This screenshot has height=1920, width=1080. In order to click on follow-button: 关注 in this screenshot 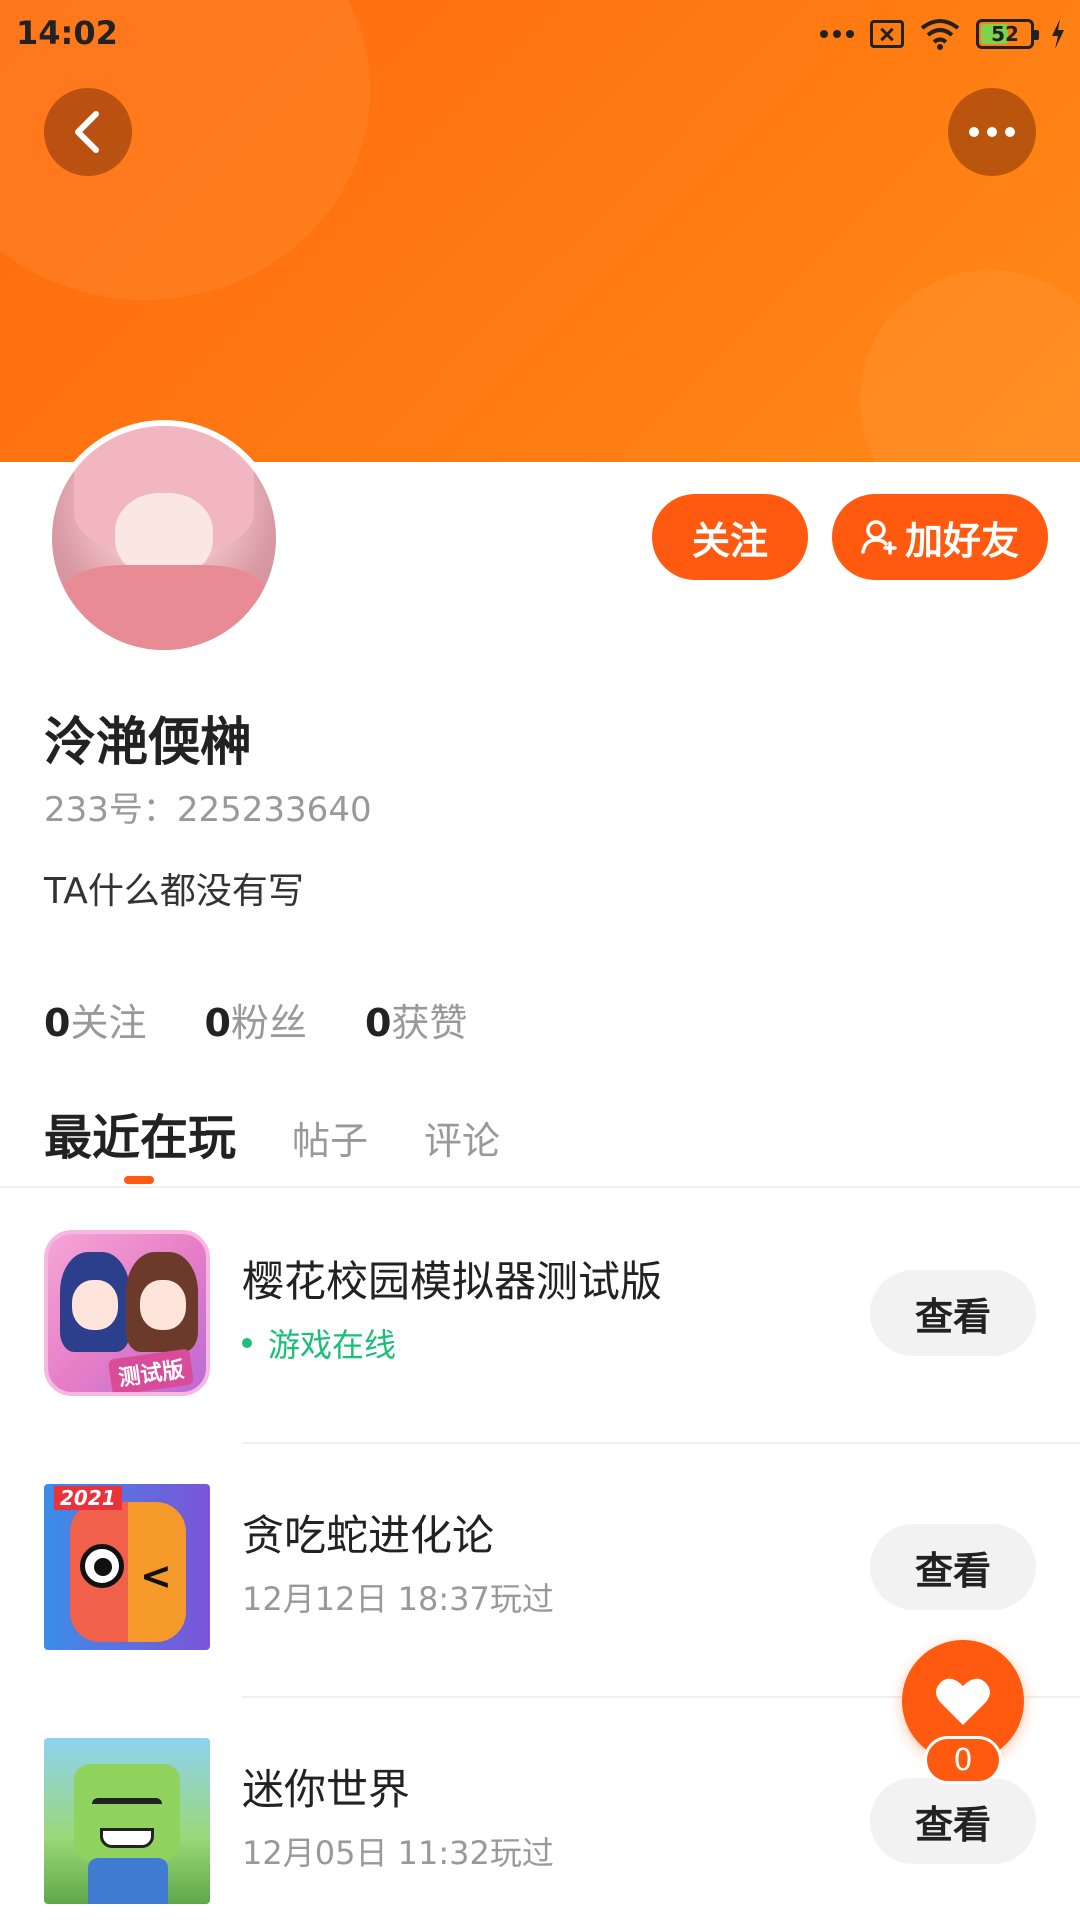, I will do `click(730, 537)`.